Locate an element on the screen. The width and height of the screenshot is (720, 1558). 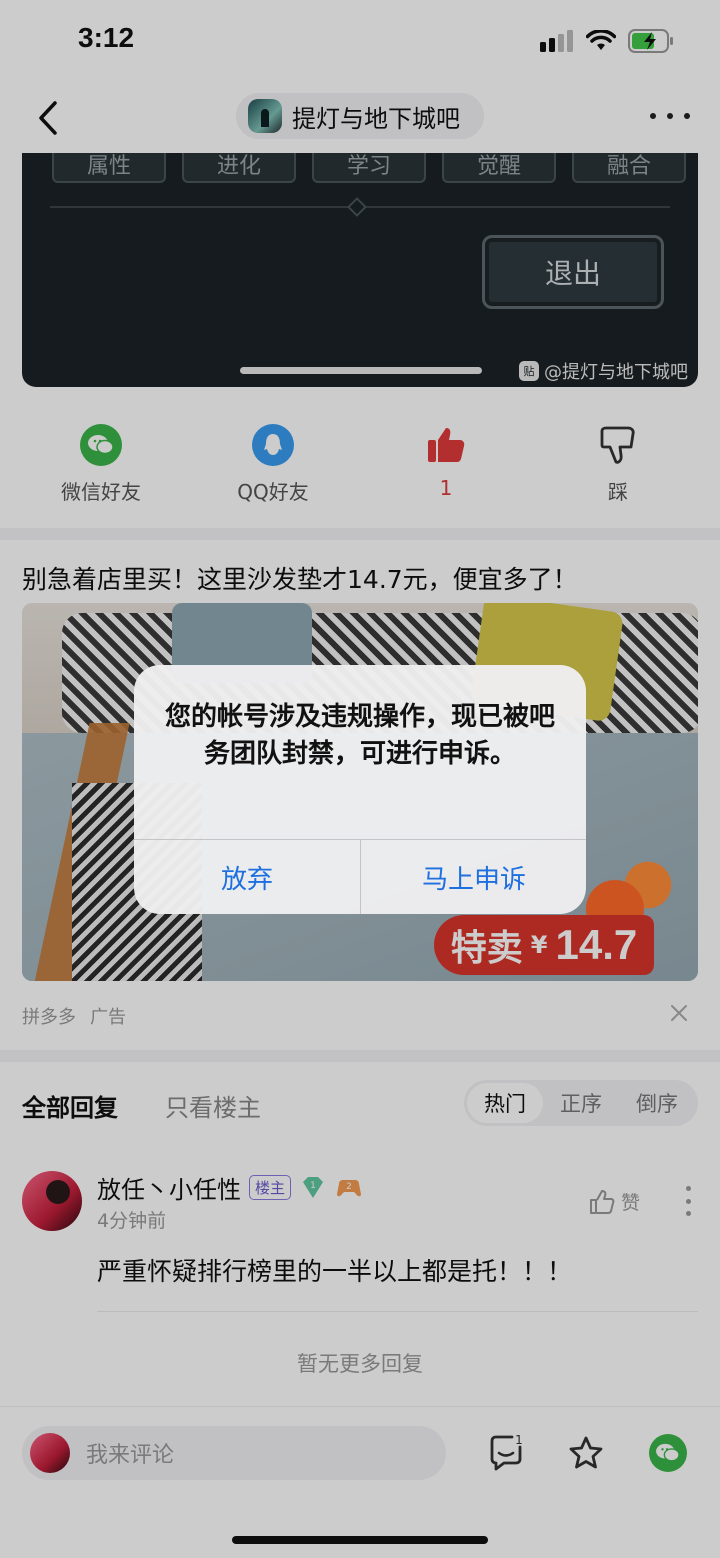
alert-cancel-button: 放弃 is located at coordinates (247, 877).